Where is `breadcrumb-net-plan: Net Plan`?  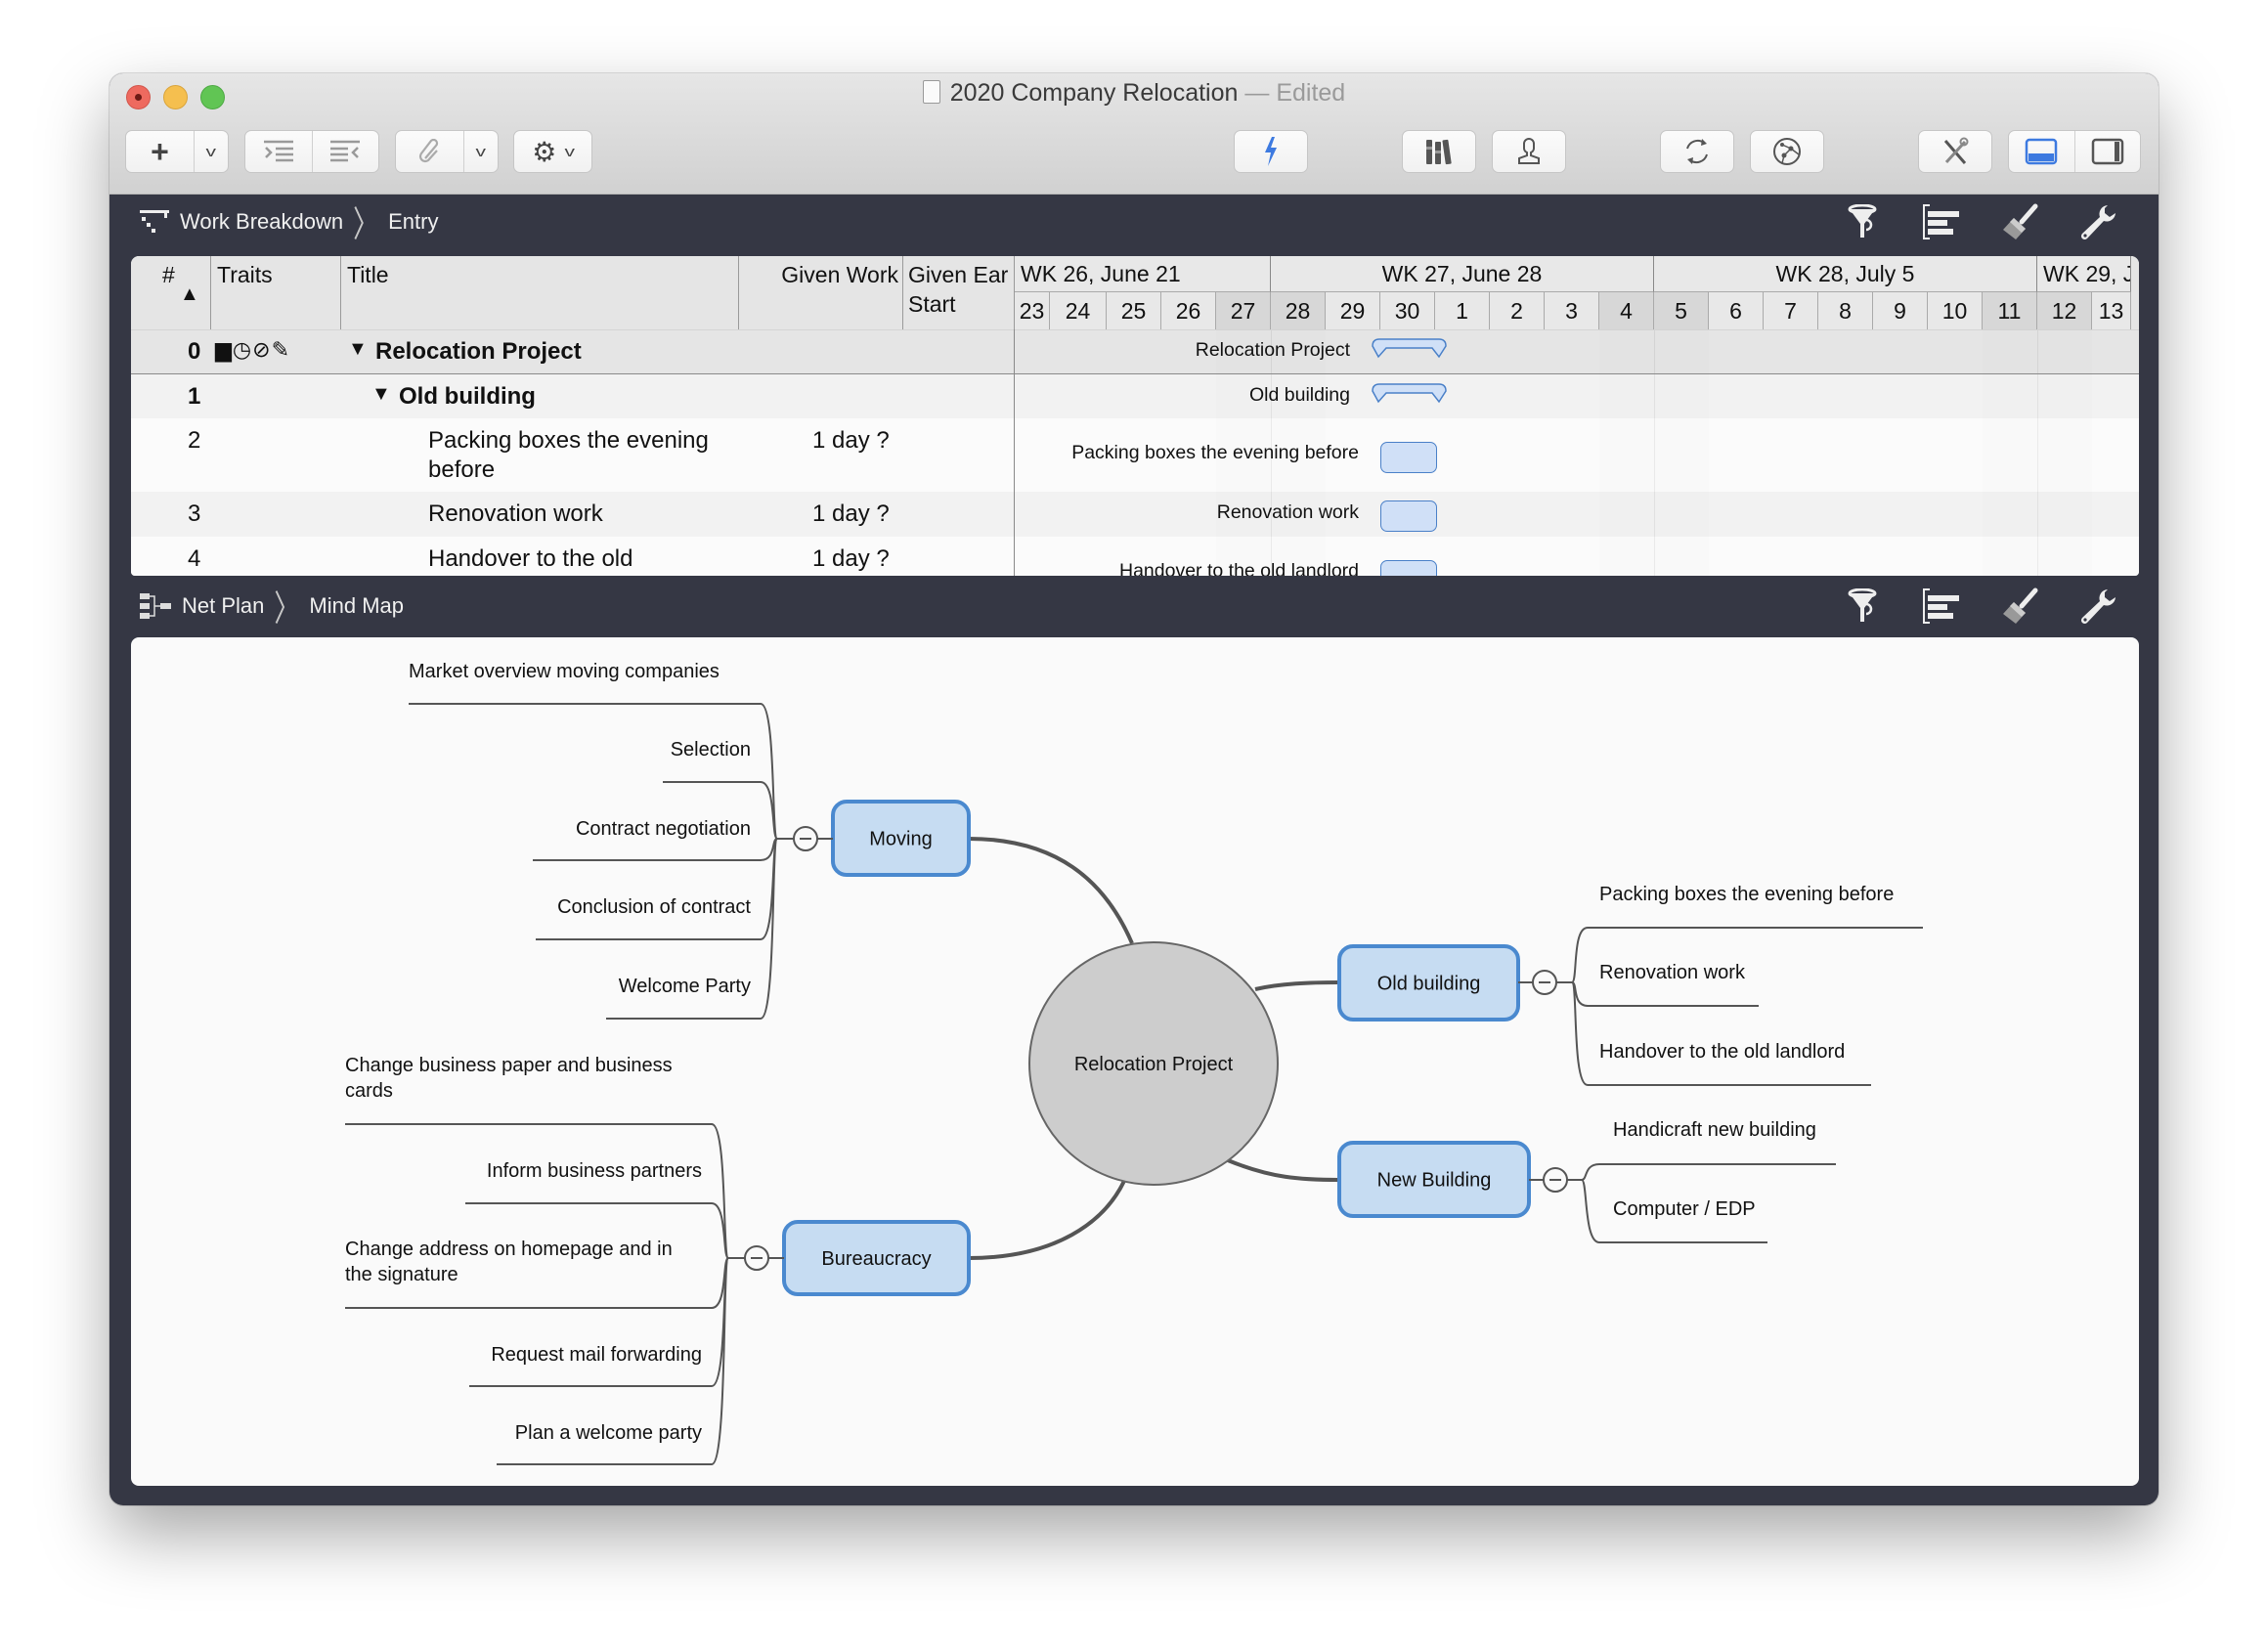
breadcrumb-net-plan: Net Plan is located at coordinates (223, 606).